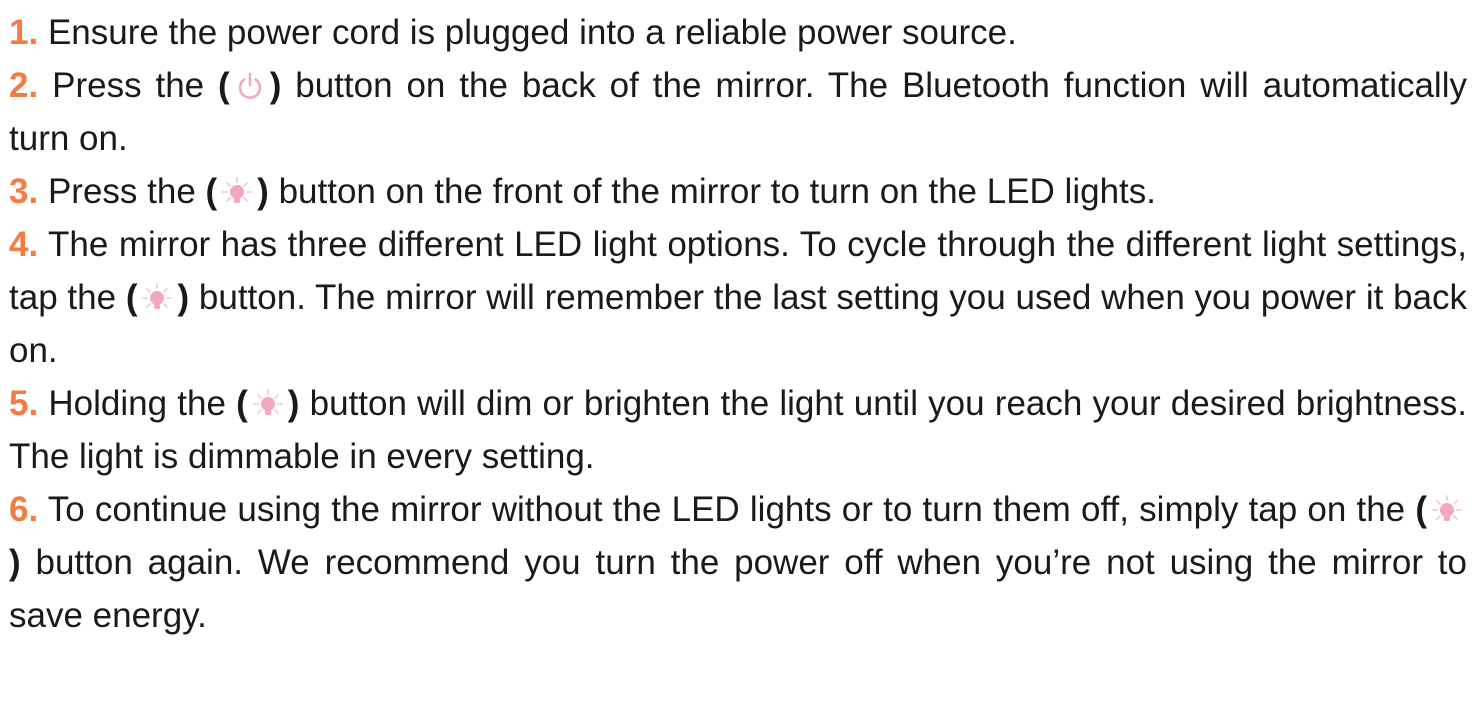 The width and height of the screenshot is (1475, 724). What do you see at coordinates (24, 403) in the screenshot?
I see `step-number: 5.` at bounding box center [24, 403].